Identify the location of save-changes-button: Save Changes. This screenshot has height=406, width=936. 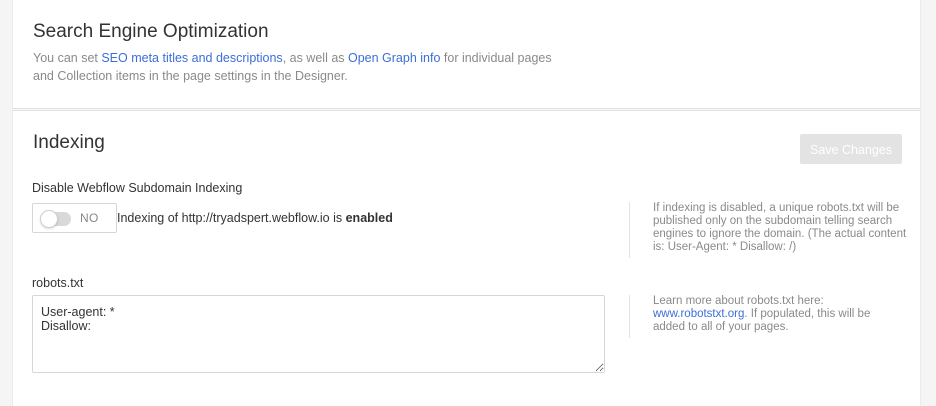
(851, 149).